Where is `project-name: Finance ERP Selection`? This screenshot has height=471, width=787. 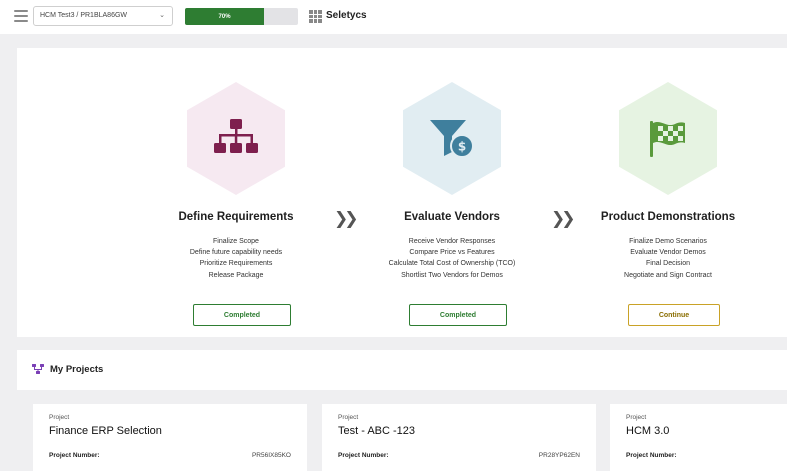
project-name: Finance ERP Selection is located at coordinates (105, 431).